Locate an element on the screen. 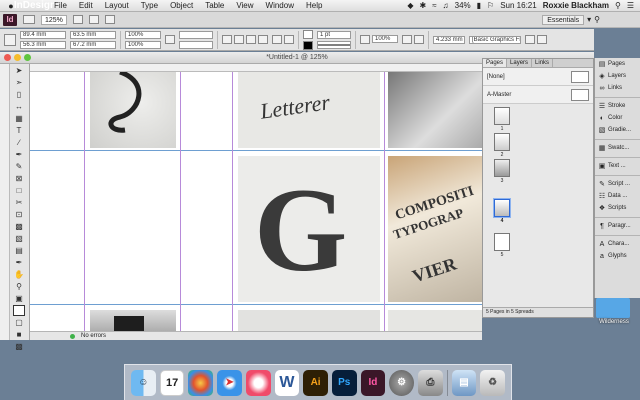  line-tool-icon: ∕ is located at coordinates (19, 142).